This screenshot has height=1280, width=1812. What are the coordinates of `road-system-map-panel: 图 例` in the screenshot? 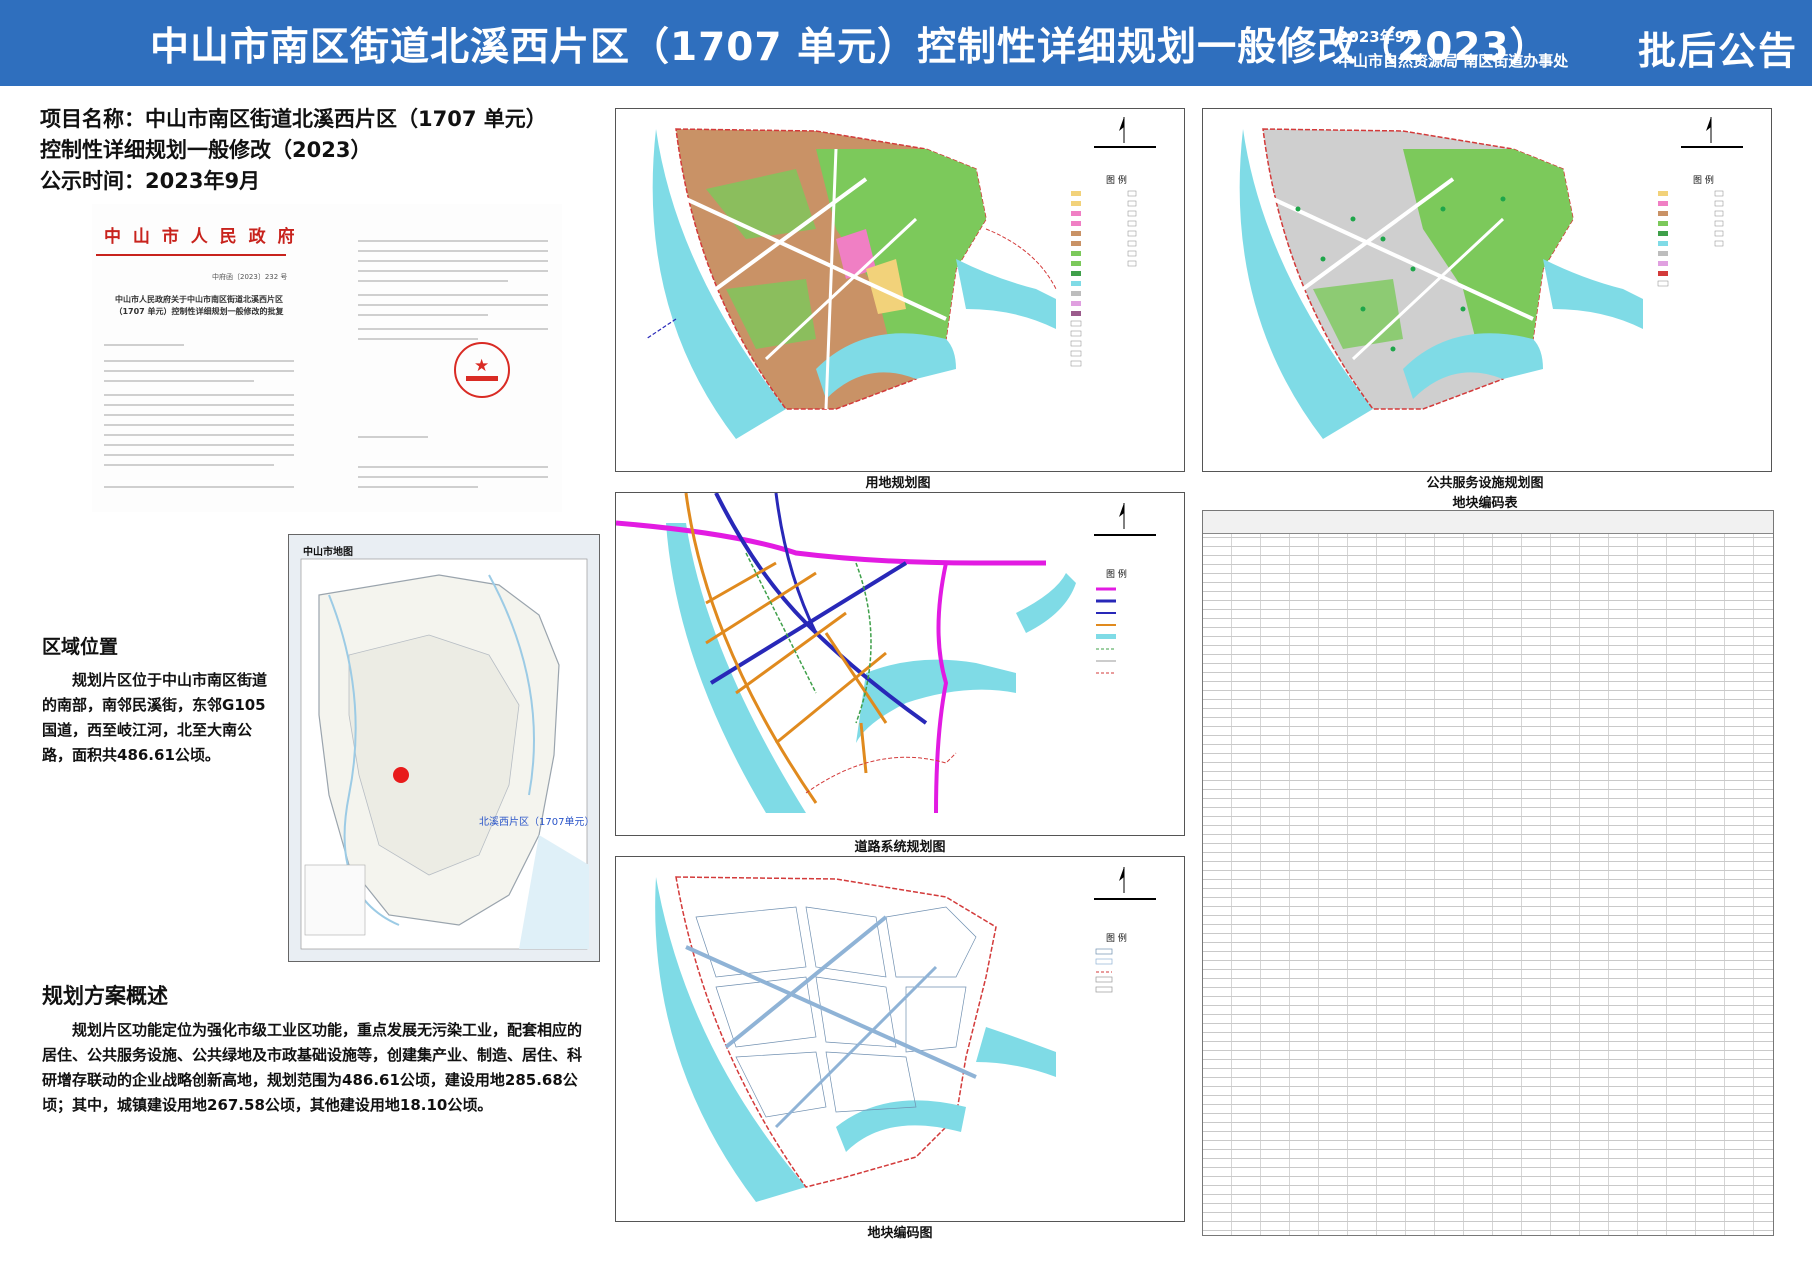 It's located at (900, 664).